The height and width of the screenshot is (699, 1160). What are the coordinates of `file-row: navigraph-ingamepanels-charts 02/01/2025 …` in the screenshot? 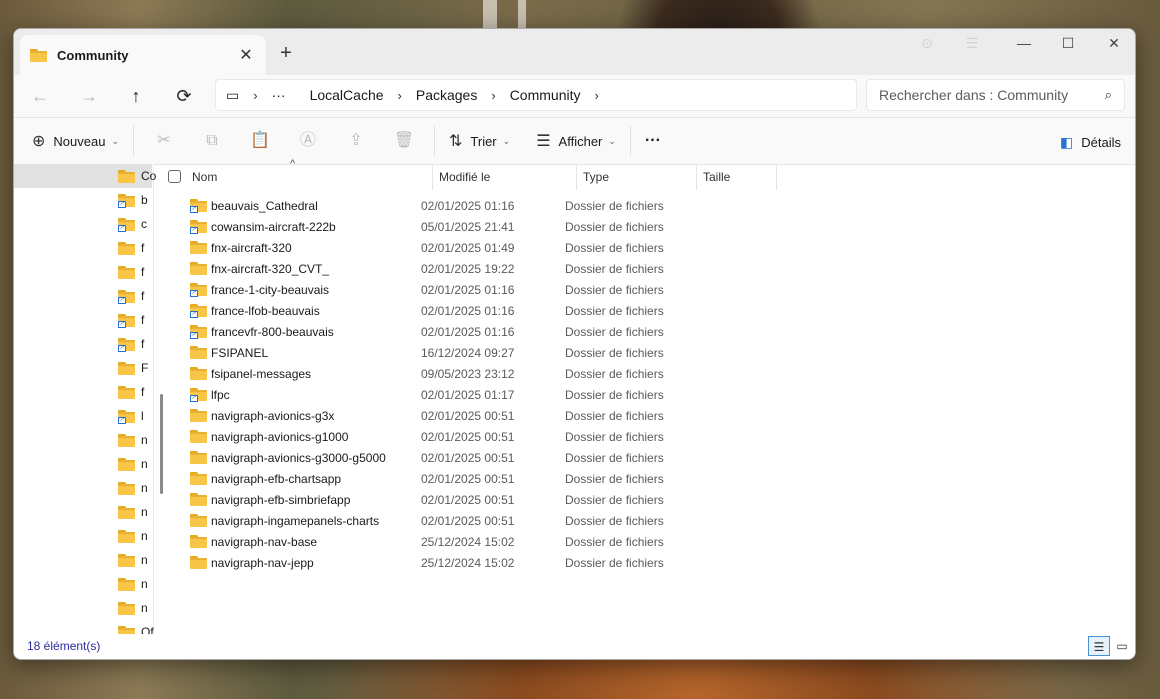 It's located at (424, 520).